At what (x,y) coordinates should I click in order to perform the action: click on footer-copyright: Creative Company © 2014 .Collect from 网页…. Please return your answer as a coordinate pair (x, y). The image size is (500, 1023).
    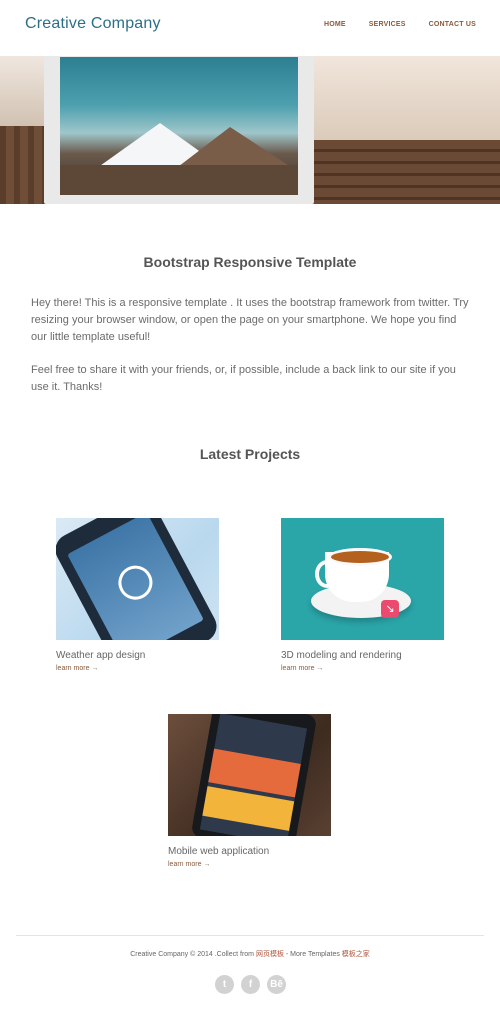
    Looking at the image, I should click on (250, 954).